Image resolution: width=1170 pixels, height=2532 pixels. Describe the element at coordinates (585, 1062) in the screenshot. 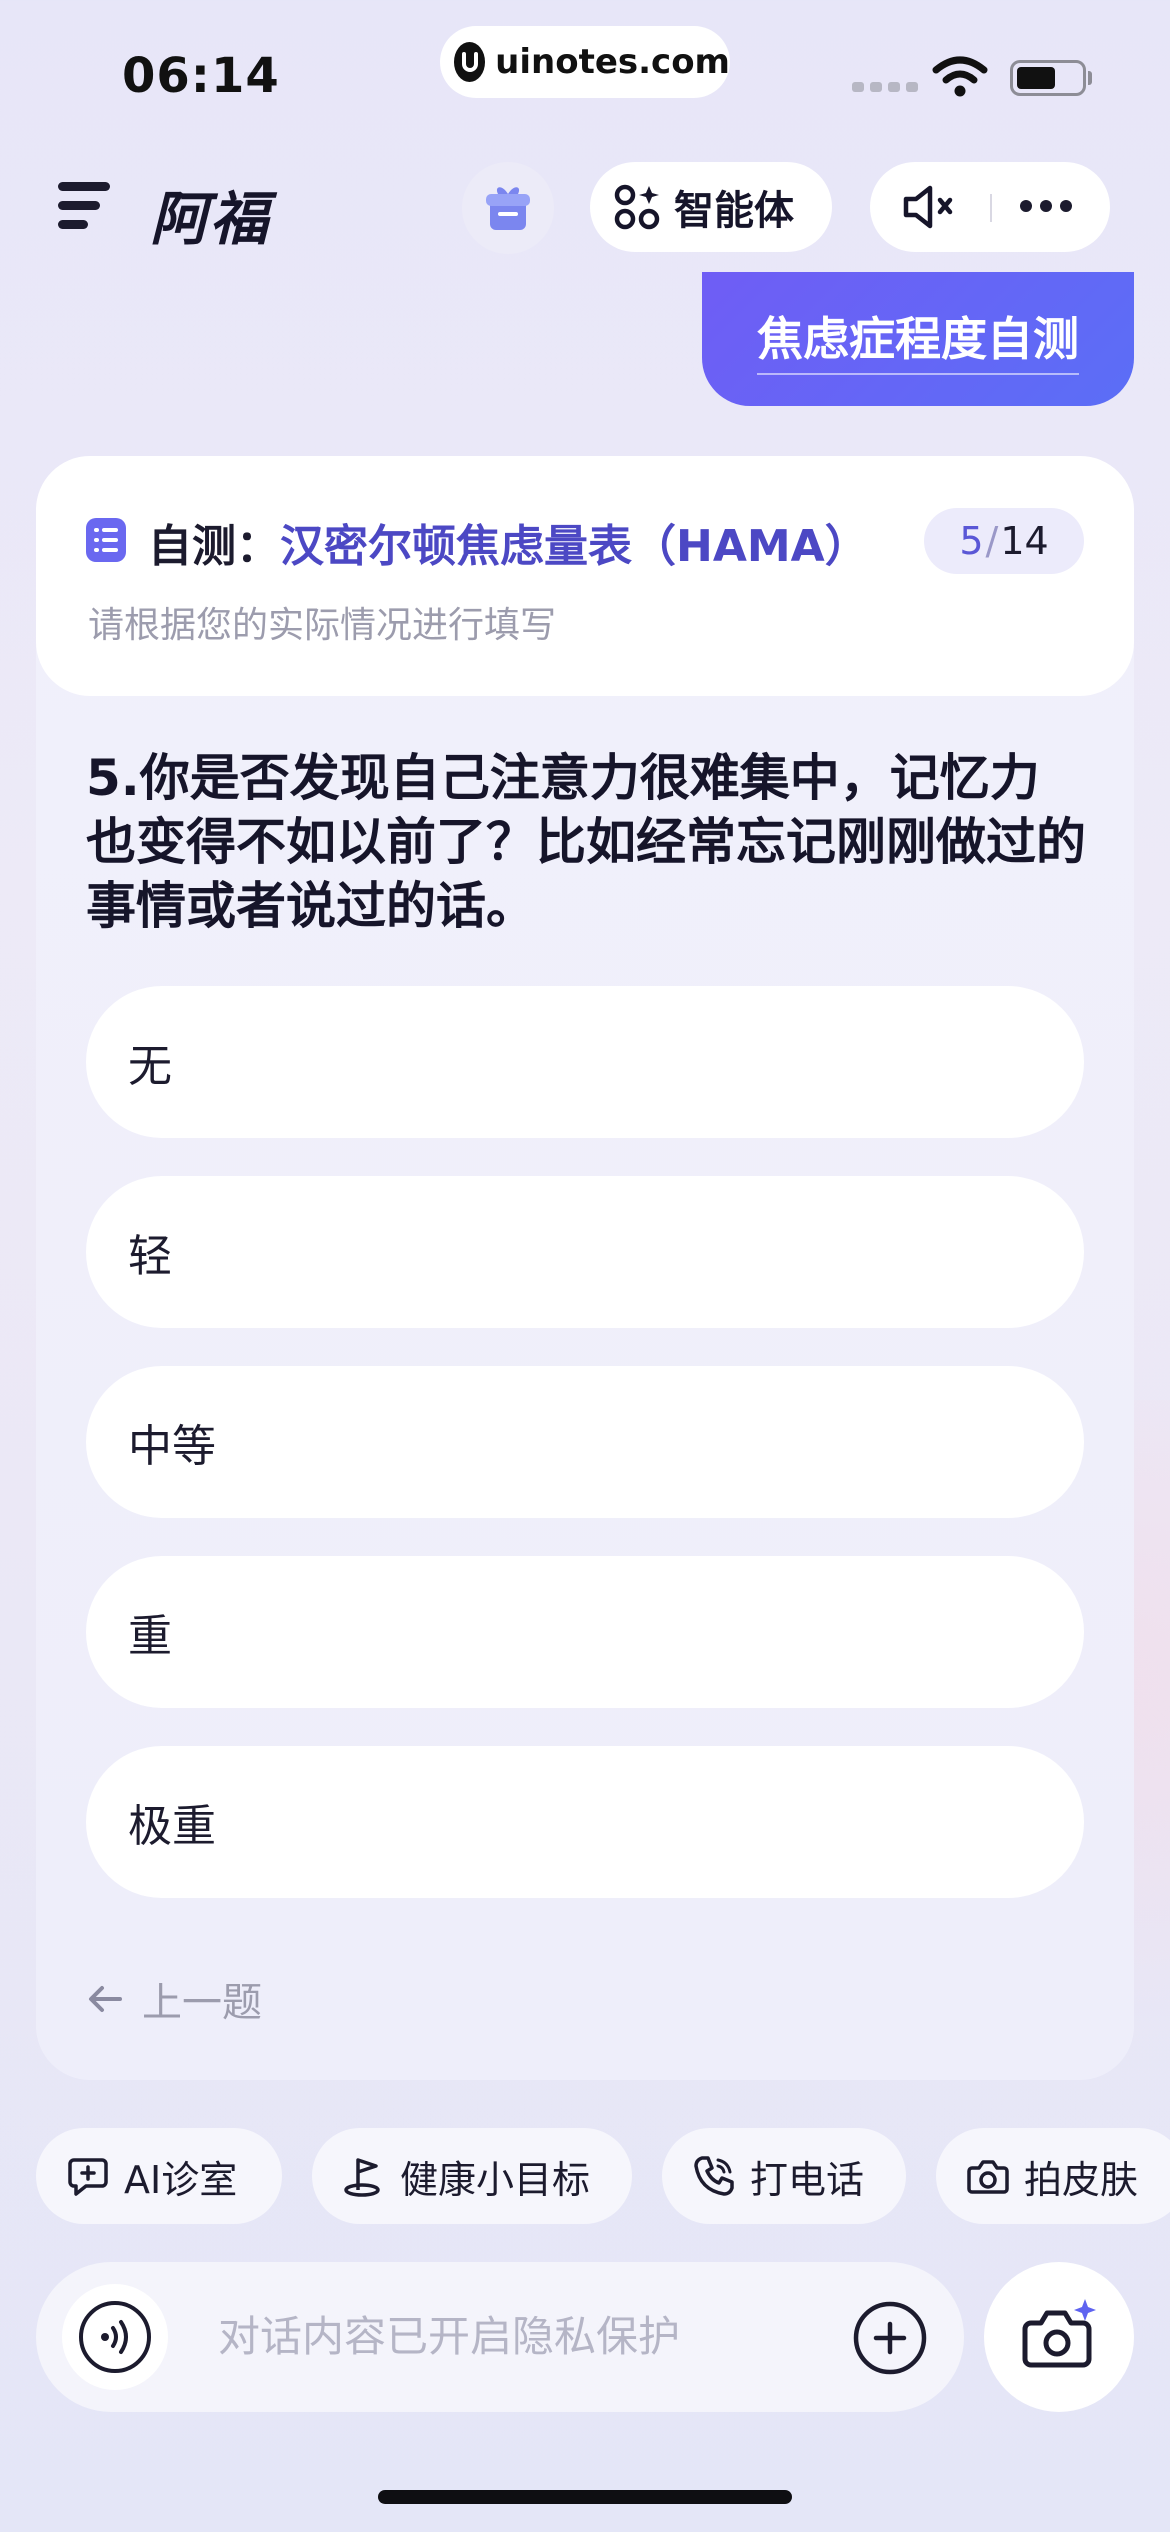

I see `option-none: 无` at that location.